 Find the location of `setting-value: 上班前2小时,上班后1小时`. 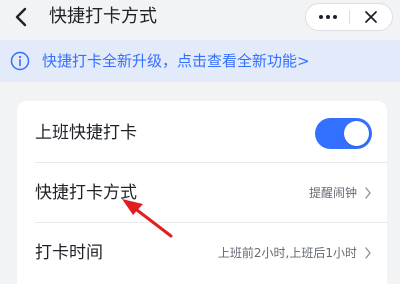

setting-value: 上班前2小时,上班后1小时 is located at coordinates (287, 253).